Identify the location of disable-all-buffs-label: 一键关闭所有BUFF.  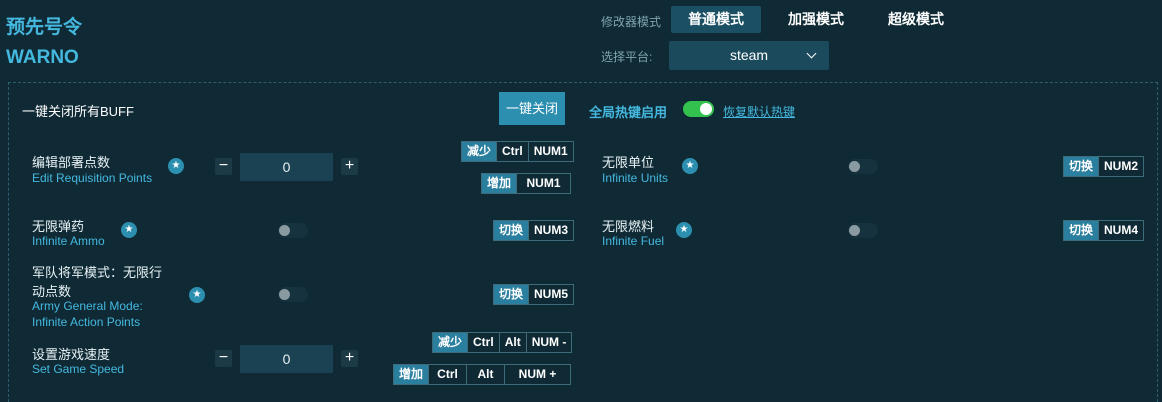
(78, 111).